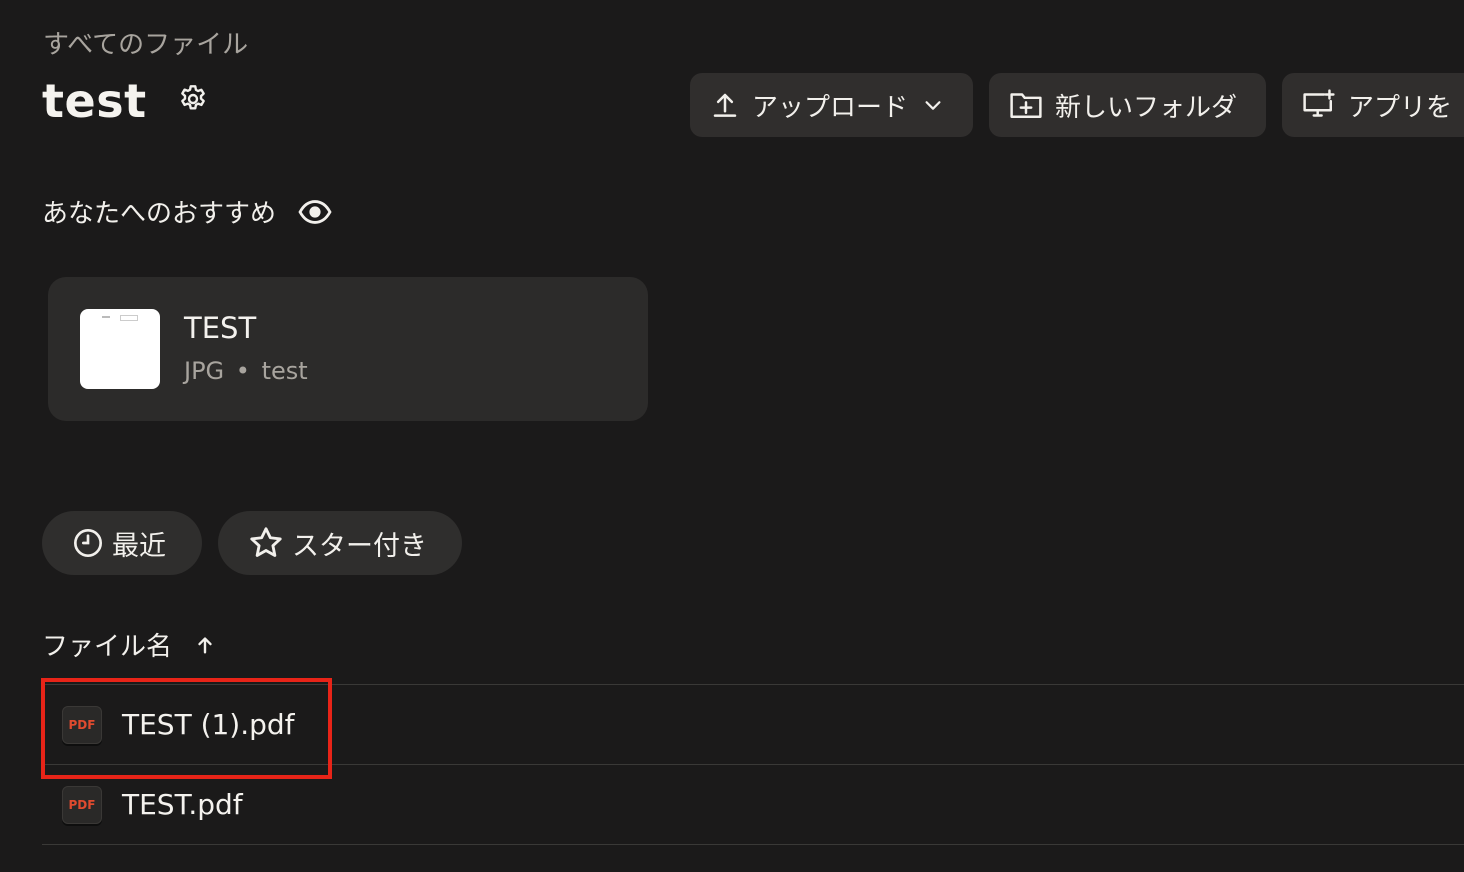 Image resolution: width=1464 pixels, height=872 pixels. What do you see at coordinates (139, 546) in the screenshot?
I see `filter-recent-label: 最近` at bounding box center [139, 546].